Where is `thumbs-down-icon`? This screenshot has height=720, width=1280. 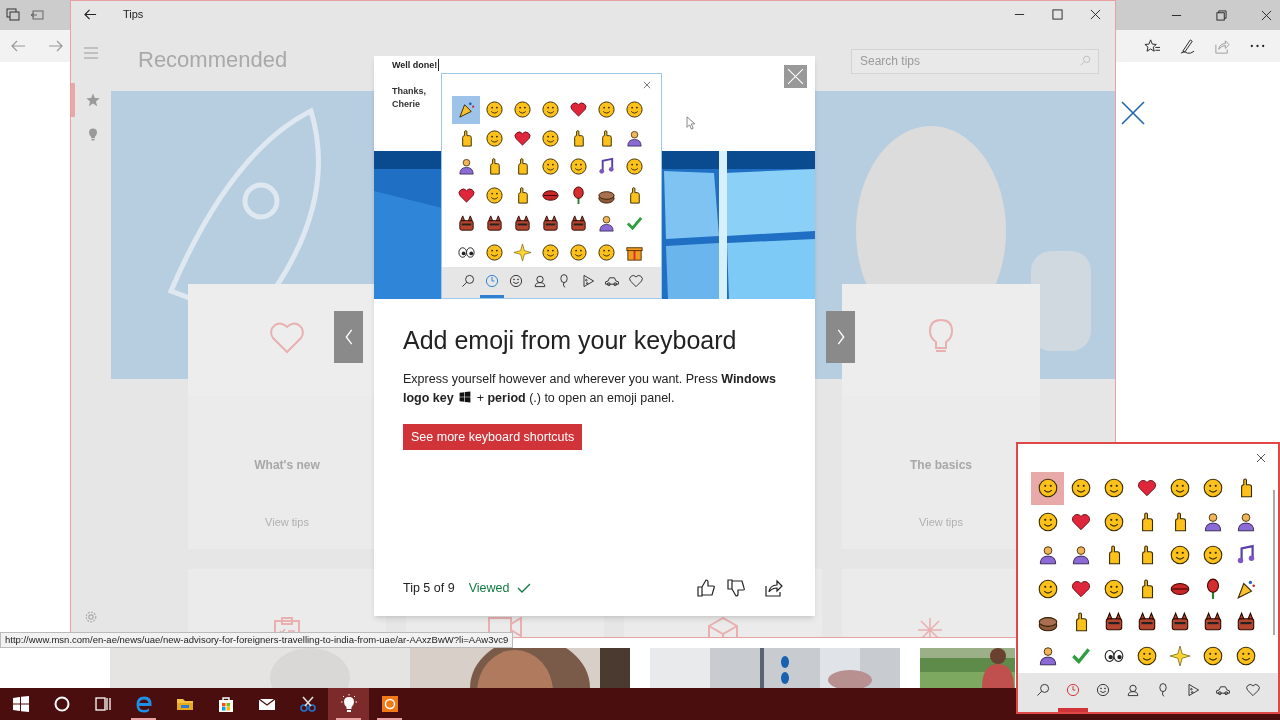
thumbs-down-icon is located at coordinates (736, 588).